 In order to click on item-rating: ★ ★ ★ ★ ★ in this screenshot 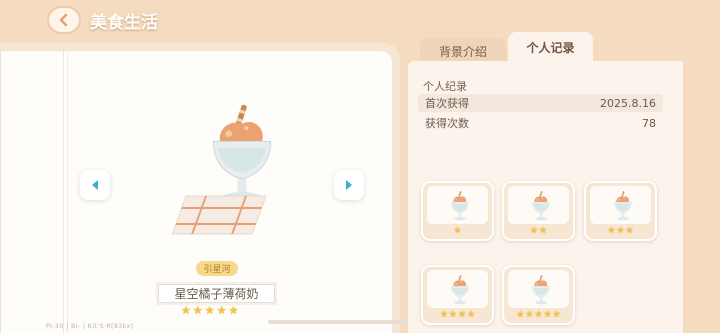, I will do `click(209, 310)`.